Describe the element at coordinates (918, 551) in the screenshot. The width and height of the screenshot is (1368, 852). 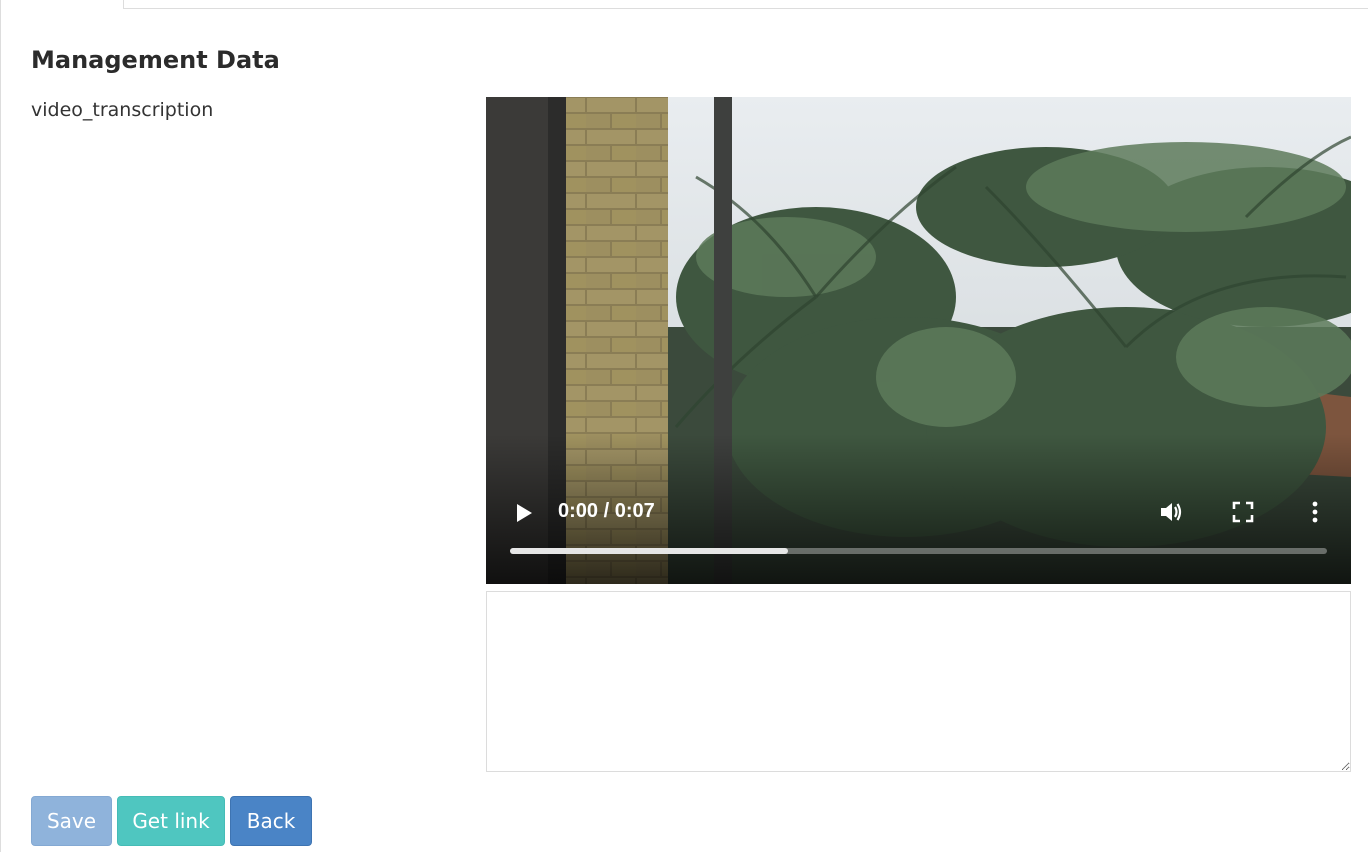
I see `video-progress-bar` at that location.